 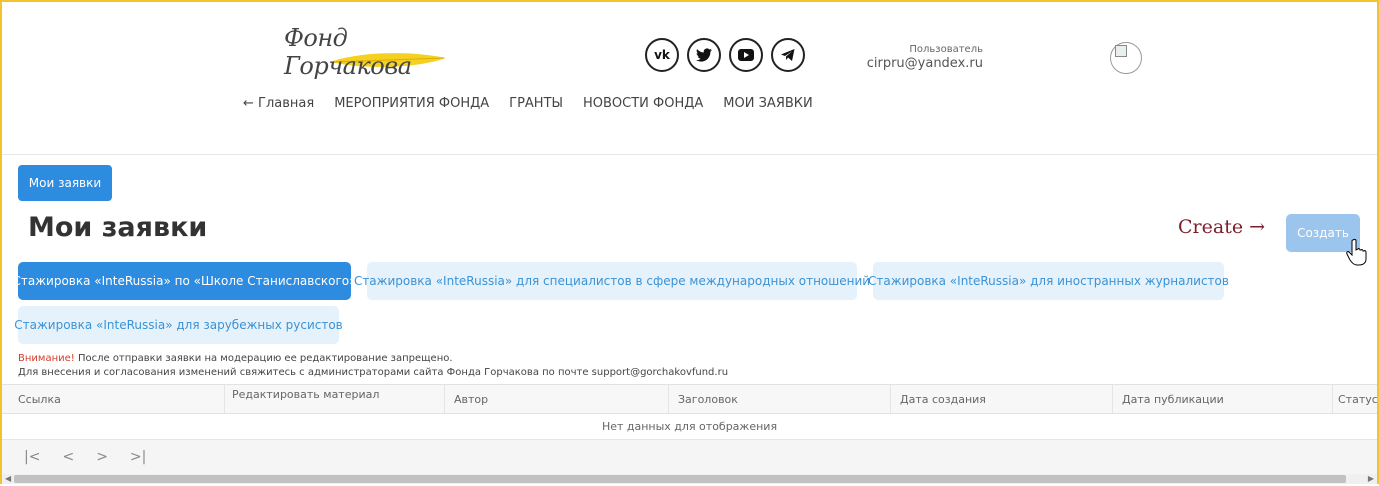 I want to click on scroll-left-icon: ◀, so click(x=8, y=479).